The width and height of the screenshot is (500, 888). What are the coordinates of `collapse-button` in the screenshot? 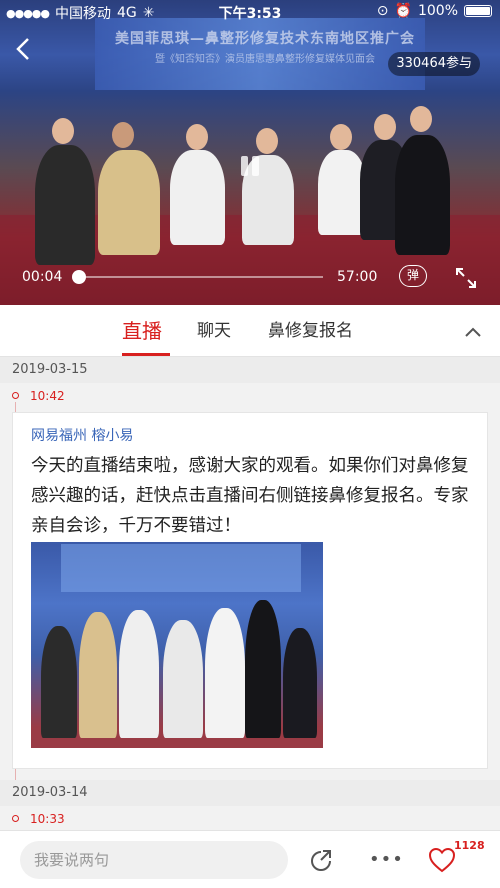 It's located at (473, 332).